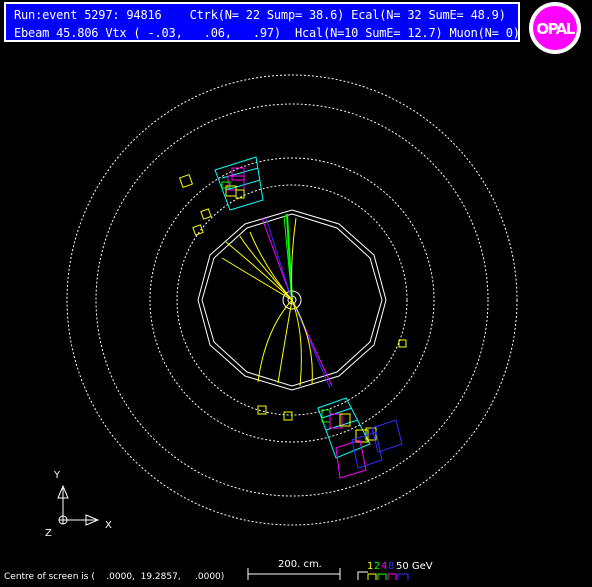  Describe the element at coordinates (48, 533) in the screenshot. I see `z-axis-label: Z` at that location.